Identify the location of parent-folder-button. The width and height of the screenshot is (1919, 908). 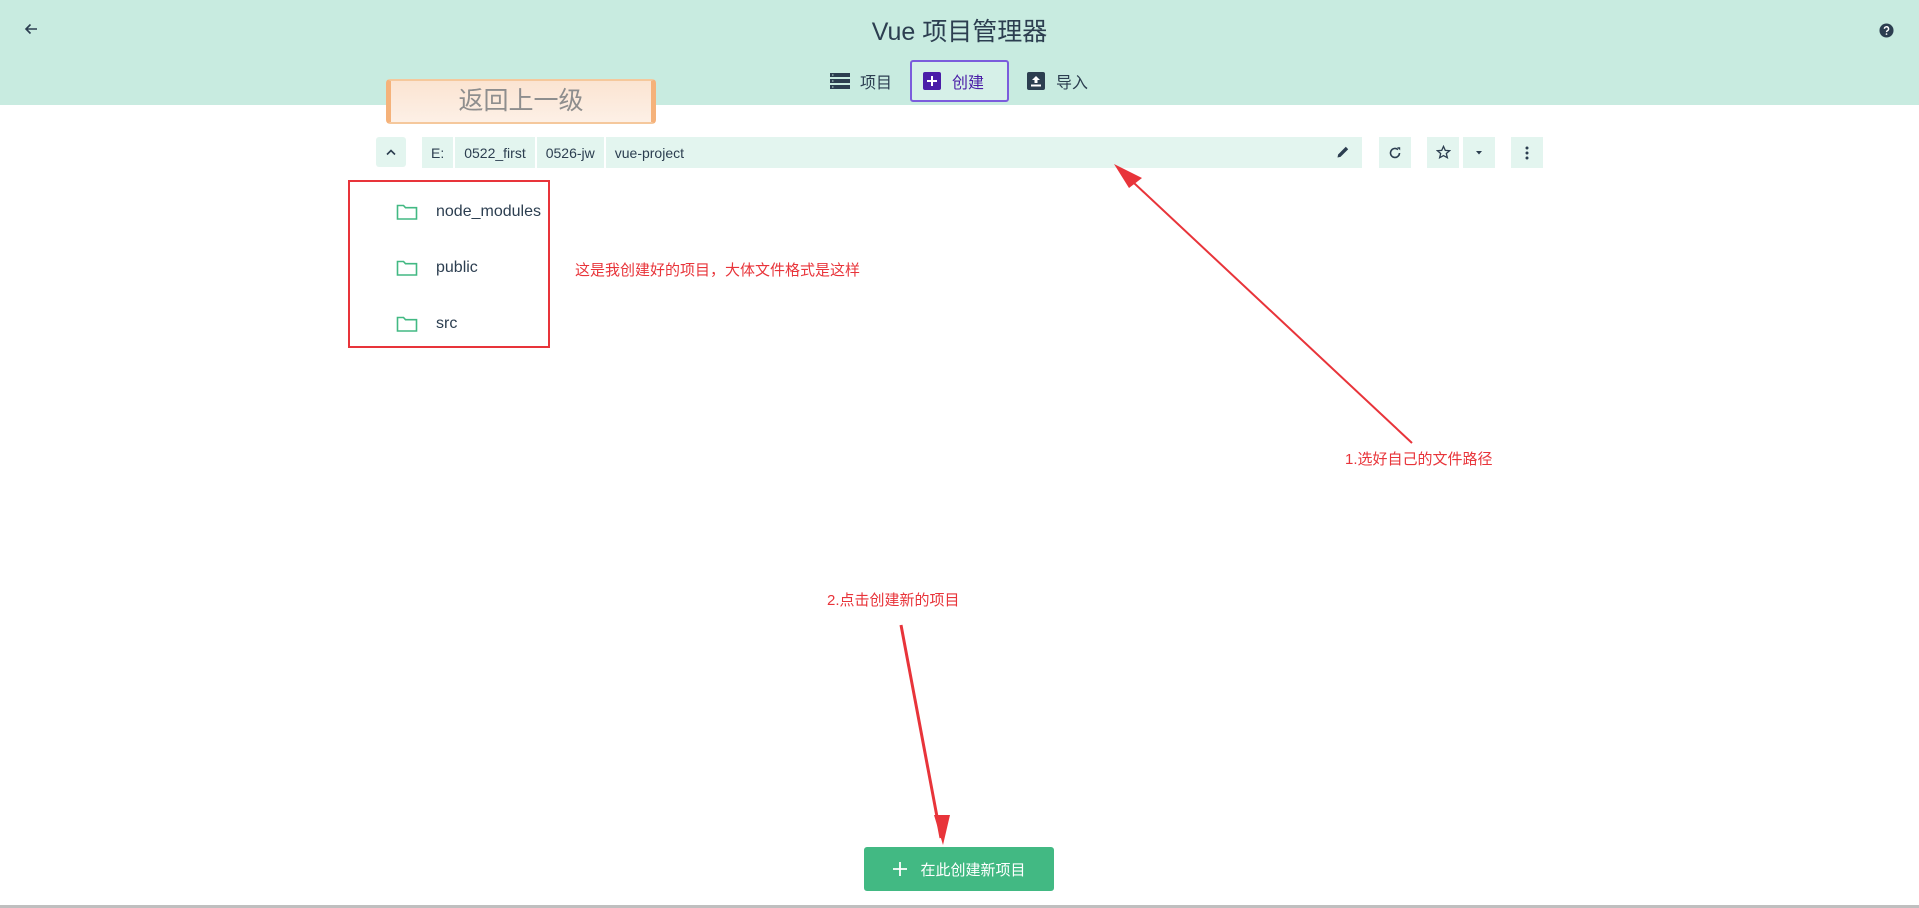
(391, 152).